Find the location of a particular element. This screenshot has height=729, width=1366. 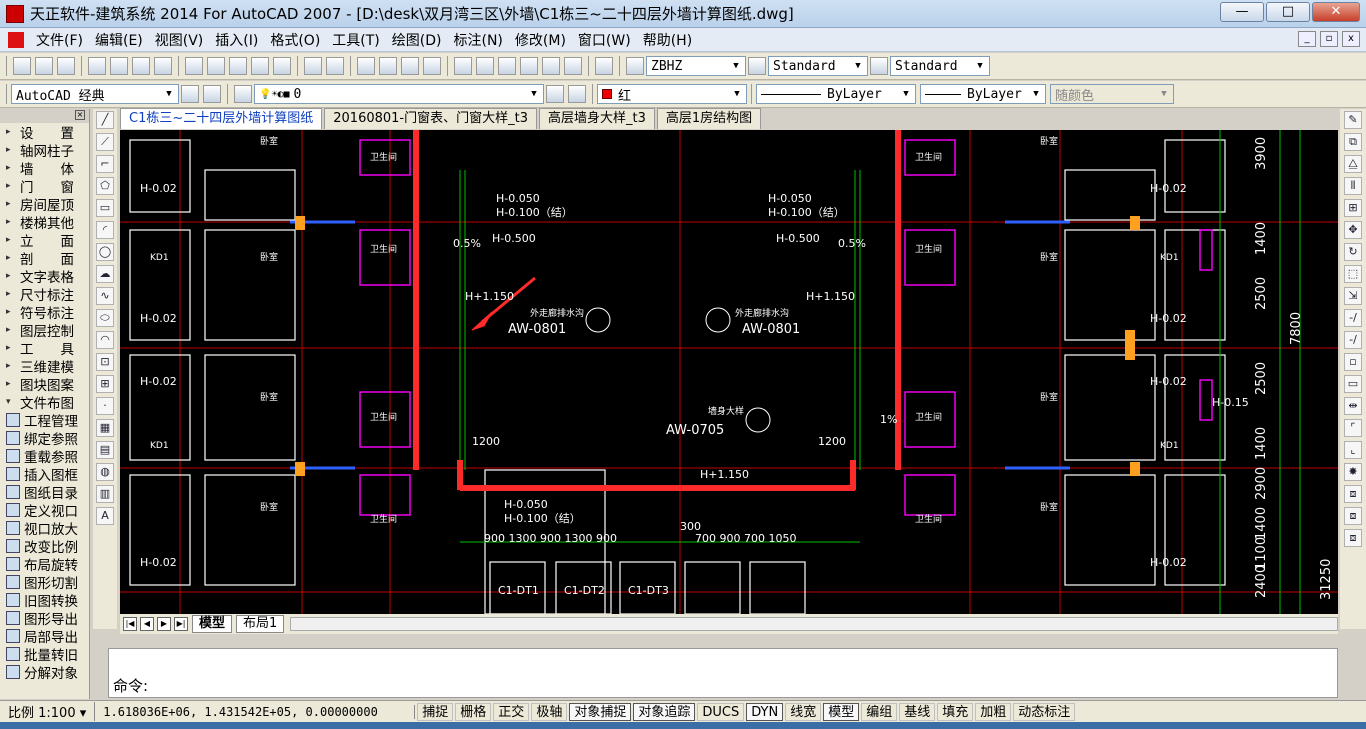

sheet-set-icon is located at coordinates (529, 66).